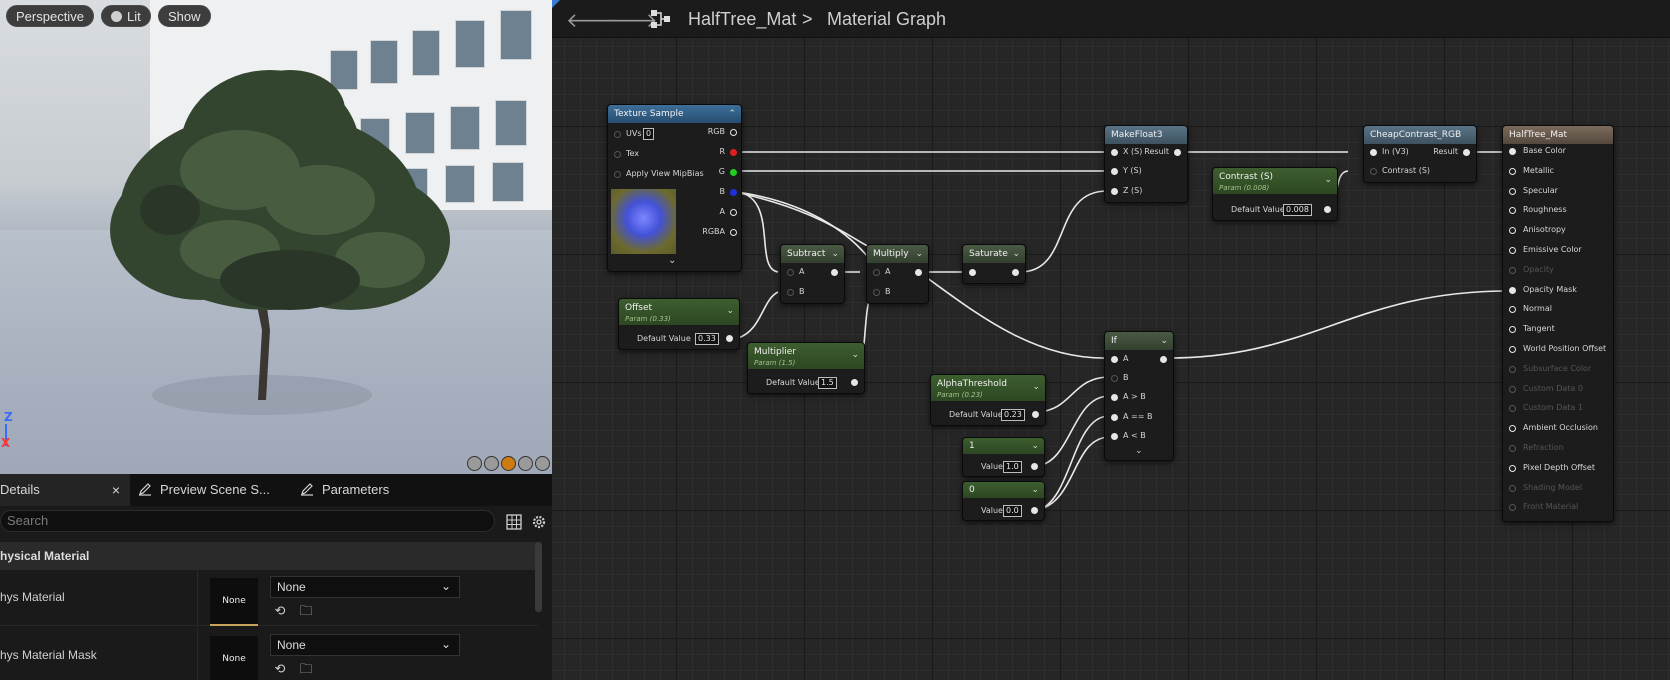 This screenshot has height=680, width=1670. Describe the element at coordinates (631, 20) in the screenshot. I see `forward-arrow-icon: 🡒` at that location.